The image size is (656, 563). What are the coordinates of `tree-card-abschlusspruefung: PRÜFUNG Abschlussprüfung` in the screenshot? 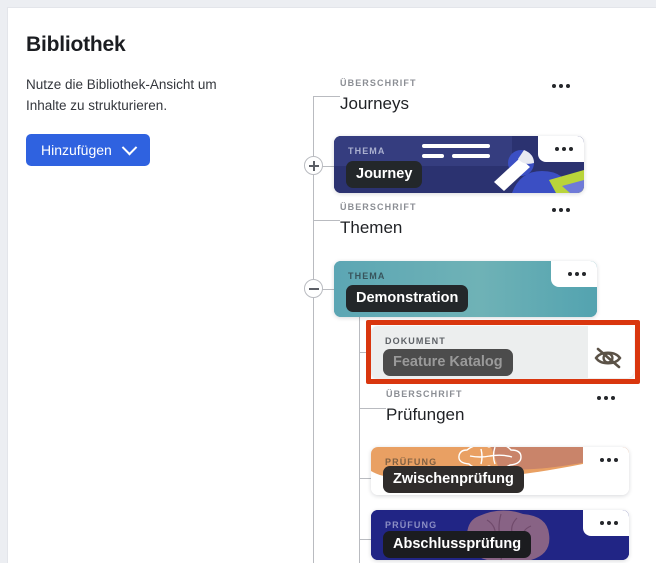 It's located at (500, 535).